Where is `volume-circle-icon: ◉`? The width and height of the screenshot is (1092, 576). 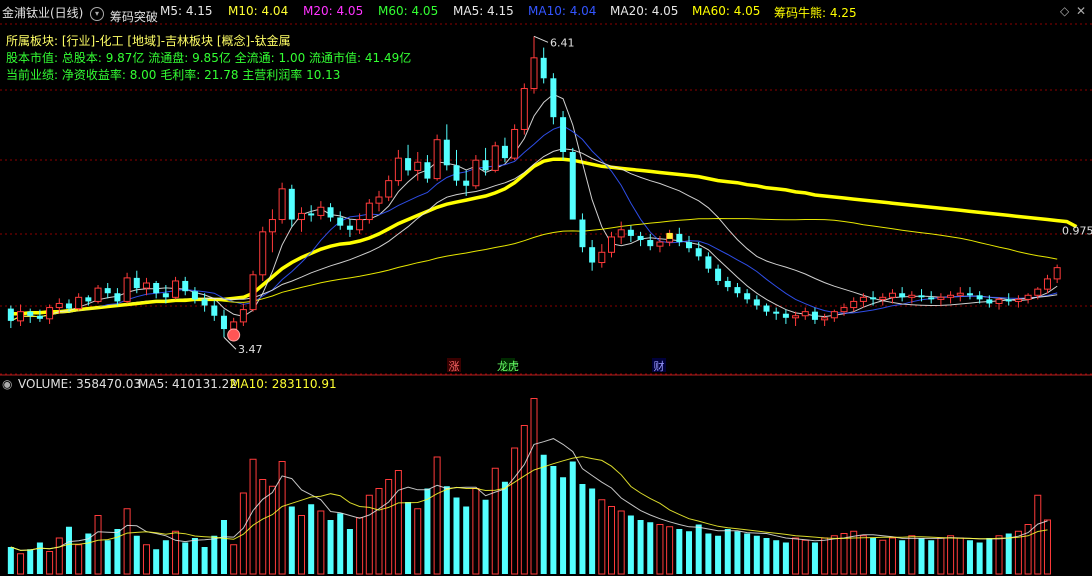
volume-circle-icon: ◉ is located at coordinates (7, 384).